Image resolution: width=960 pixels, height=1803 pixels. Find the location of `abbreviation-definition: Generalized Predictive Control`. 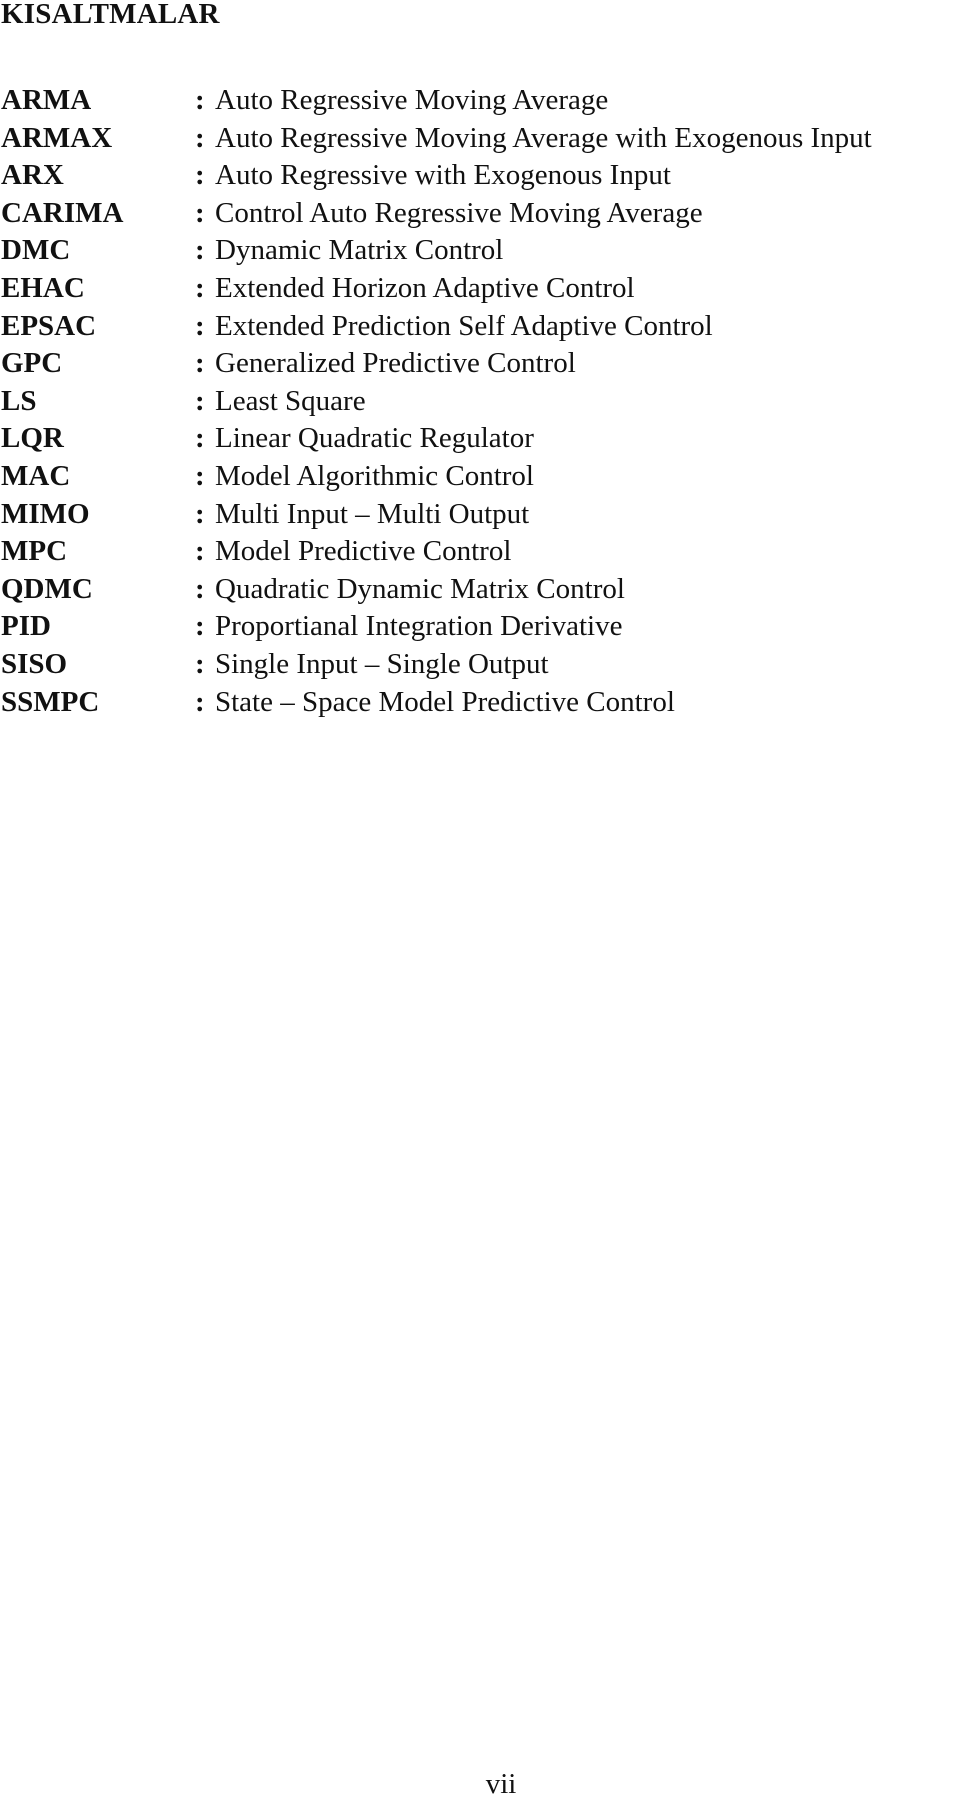

abbreviation-definition: Generalized Predictive Control is located at coordinates (395, 363).